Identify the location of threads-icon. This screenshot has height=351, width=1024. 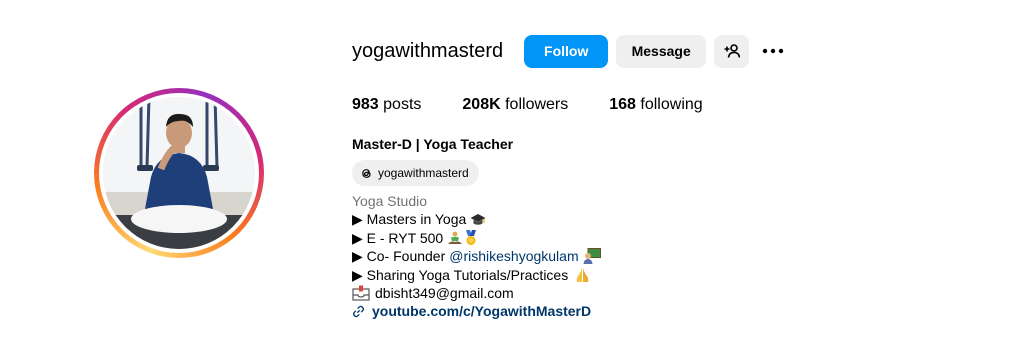
(366, 173).